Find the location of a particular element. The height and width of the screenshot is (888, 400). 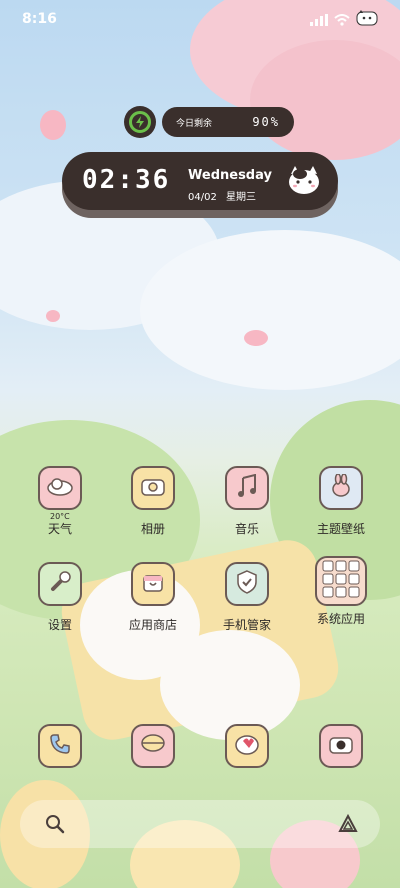

clock-time: 02:36 is located at coordinates (126, 180).